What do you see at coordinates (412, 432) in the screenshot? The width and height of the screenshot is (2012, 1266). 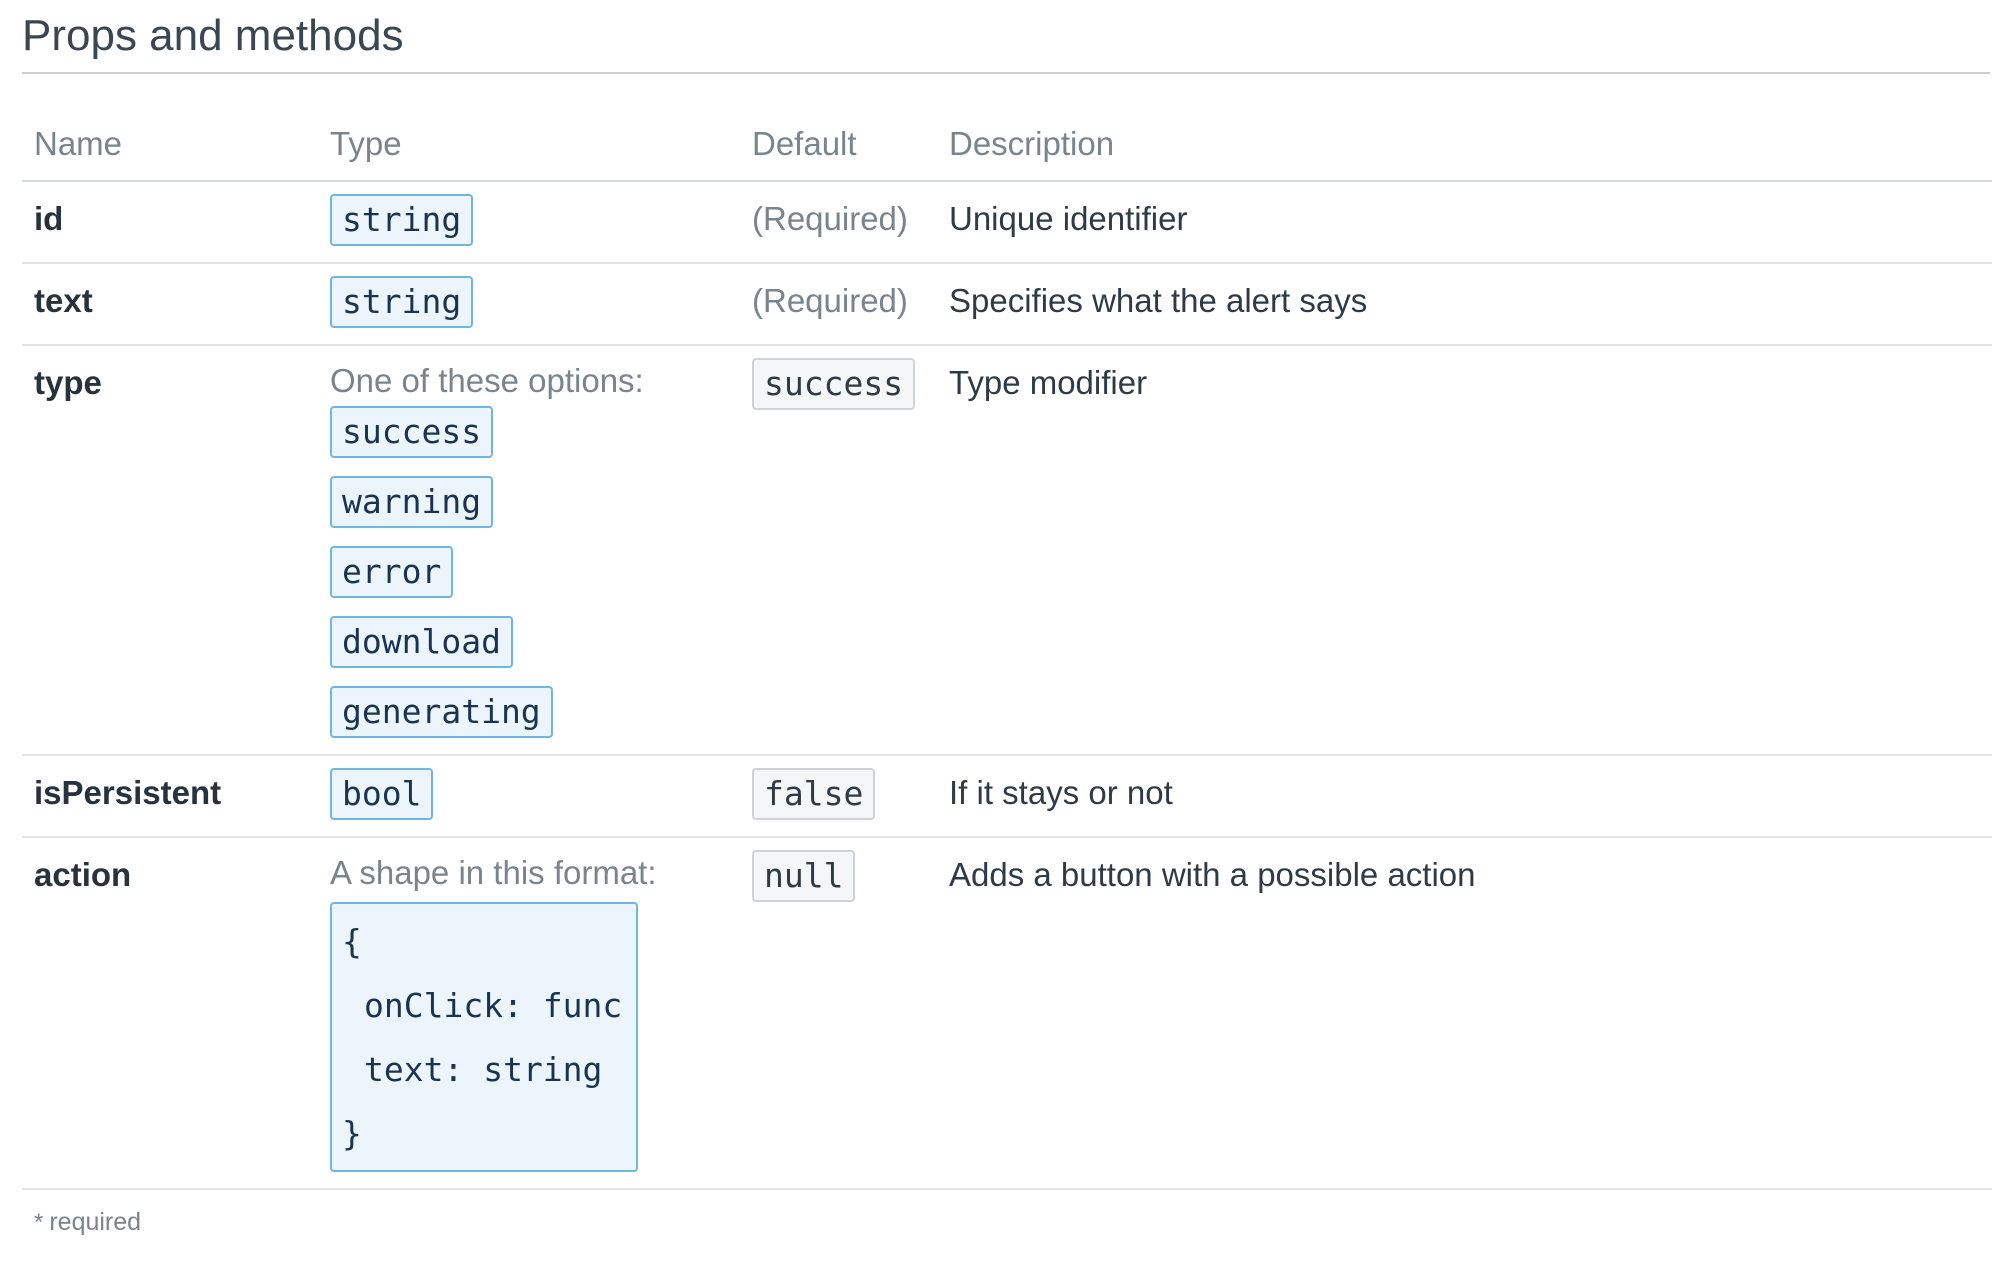 I see `option-code: success` at bounding box center [412, 432].